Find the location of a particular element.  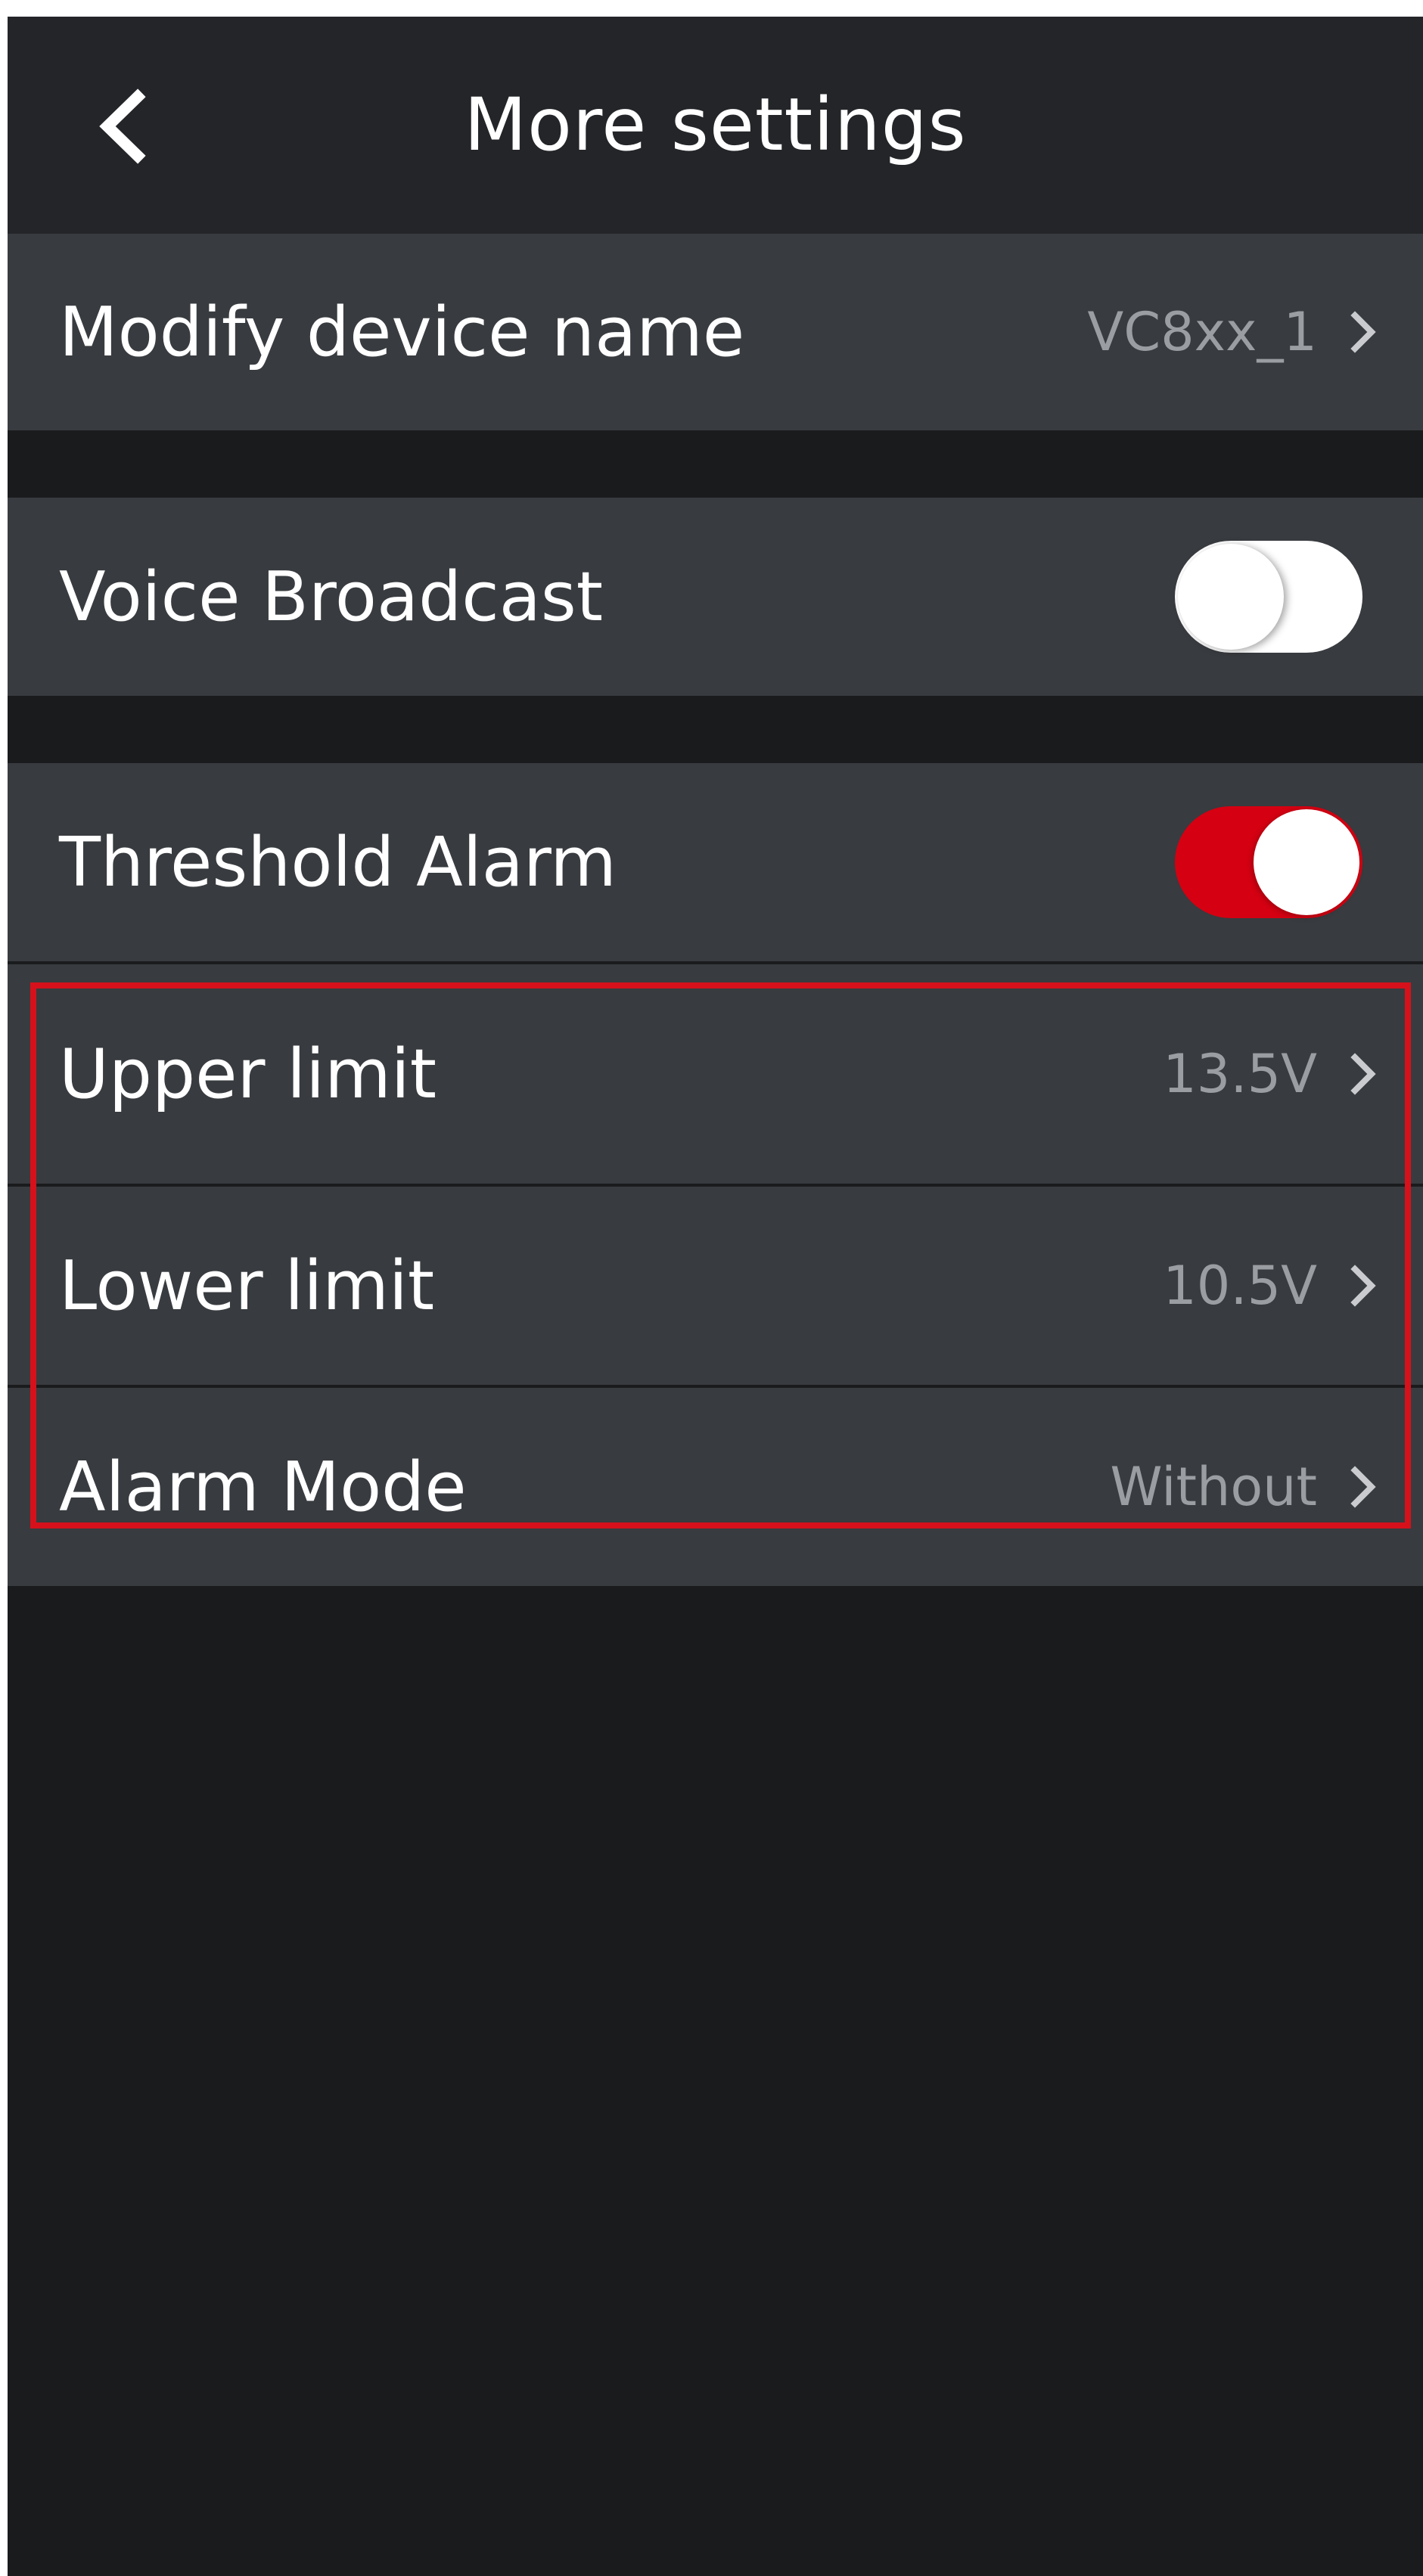

page-title: More settings is located at coordinates (715, 124).